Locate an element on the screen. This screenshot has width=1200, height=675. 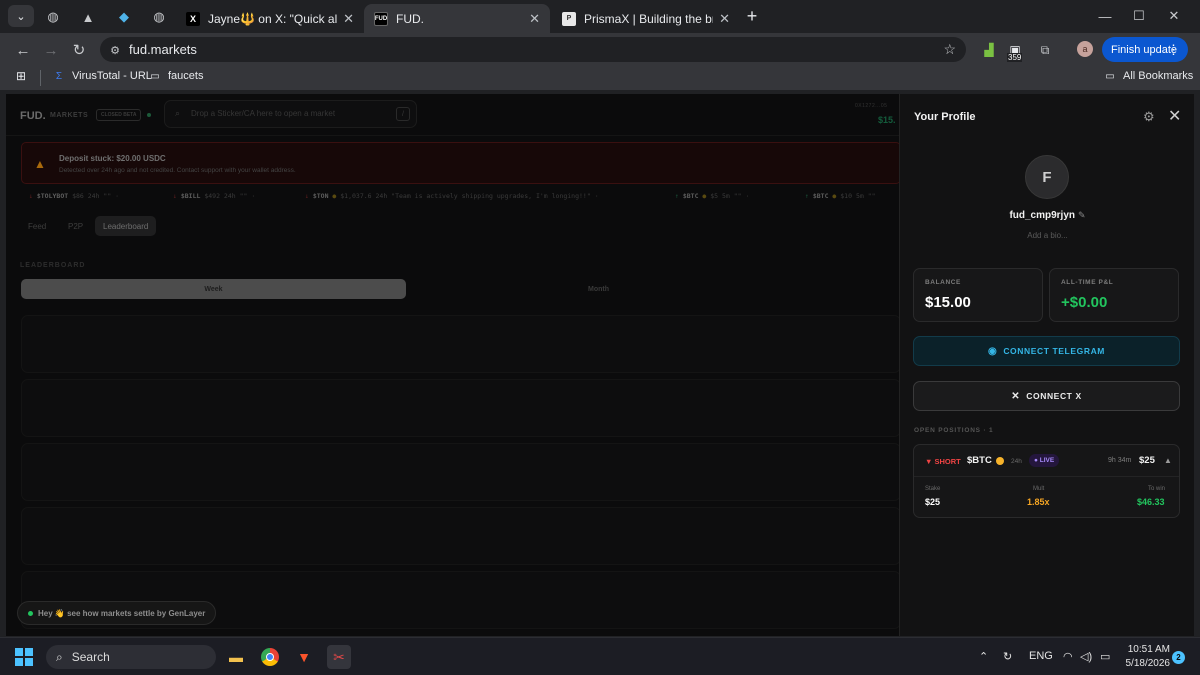
ticker-symbol: $BILL is located at coordinates (190, 196).